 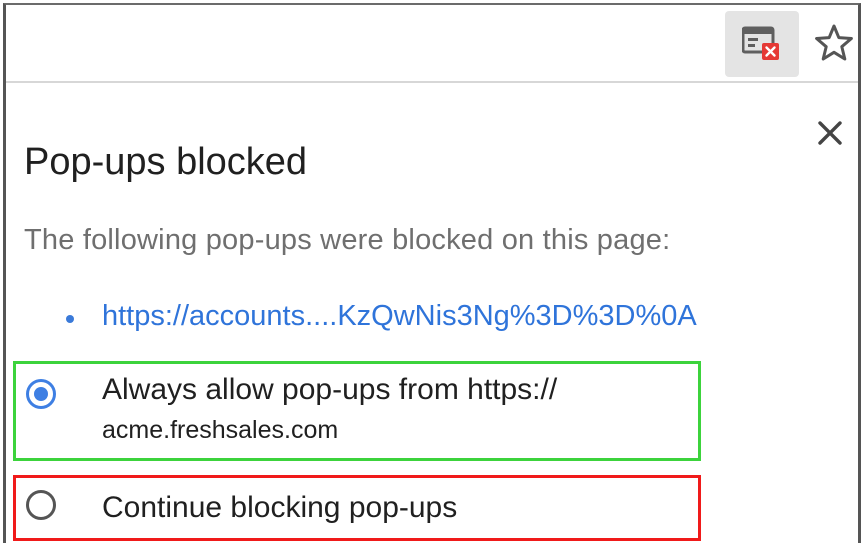 What do you see at coordinates (399, 316) in the screenshot?
I see `blocked-popup-link: https://accounts....KzQwNis3Ng%3D%3D%0A` at bounding box center [399, 316].